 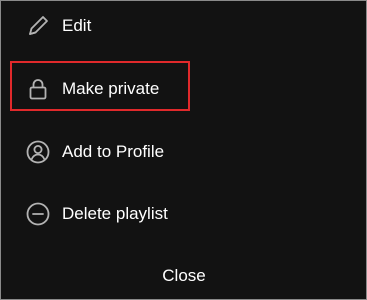 I want to click on menu-item-add-to-profile: Add to Profile, so click(x=116, y=152).